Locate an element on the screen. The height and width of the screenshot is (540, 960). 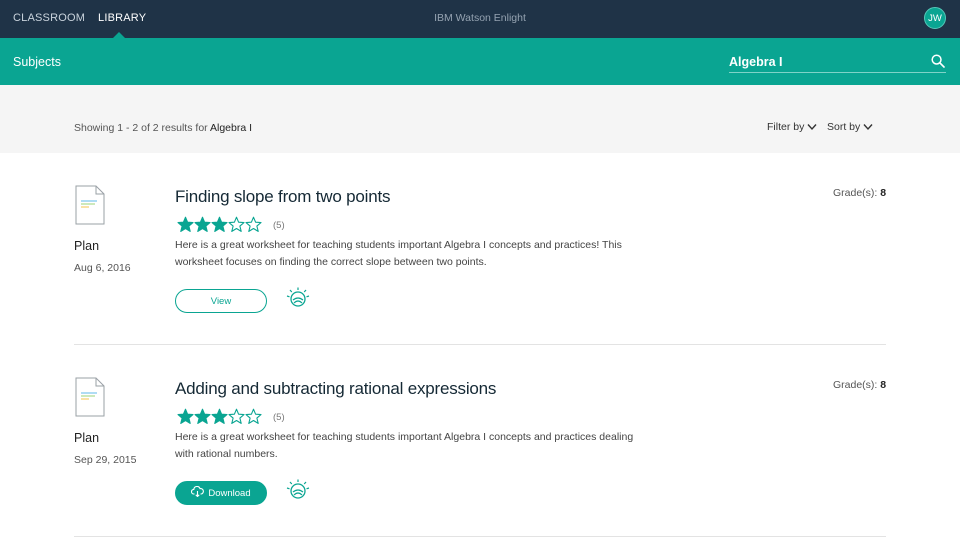
filter-by-button: Filter by is located at coordinates (792, 127).